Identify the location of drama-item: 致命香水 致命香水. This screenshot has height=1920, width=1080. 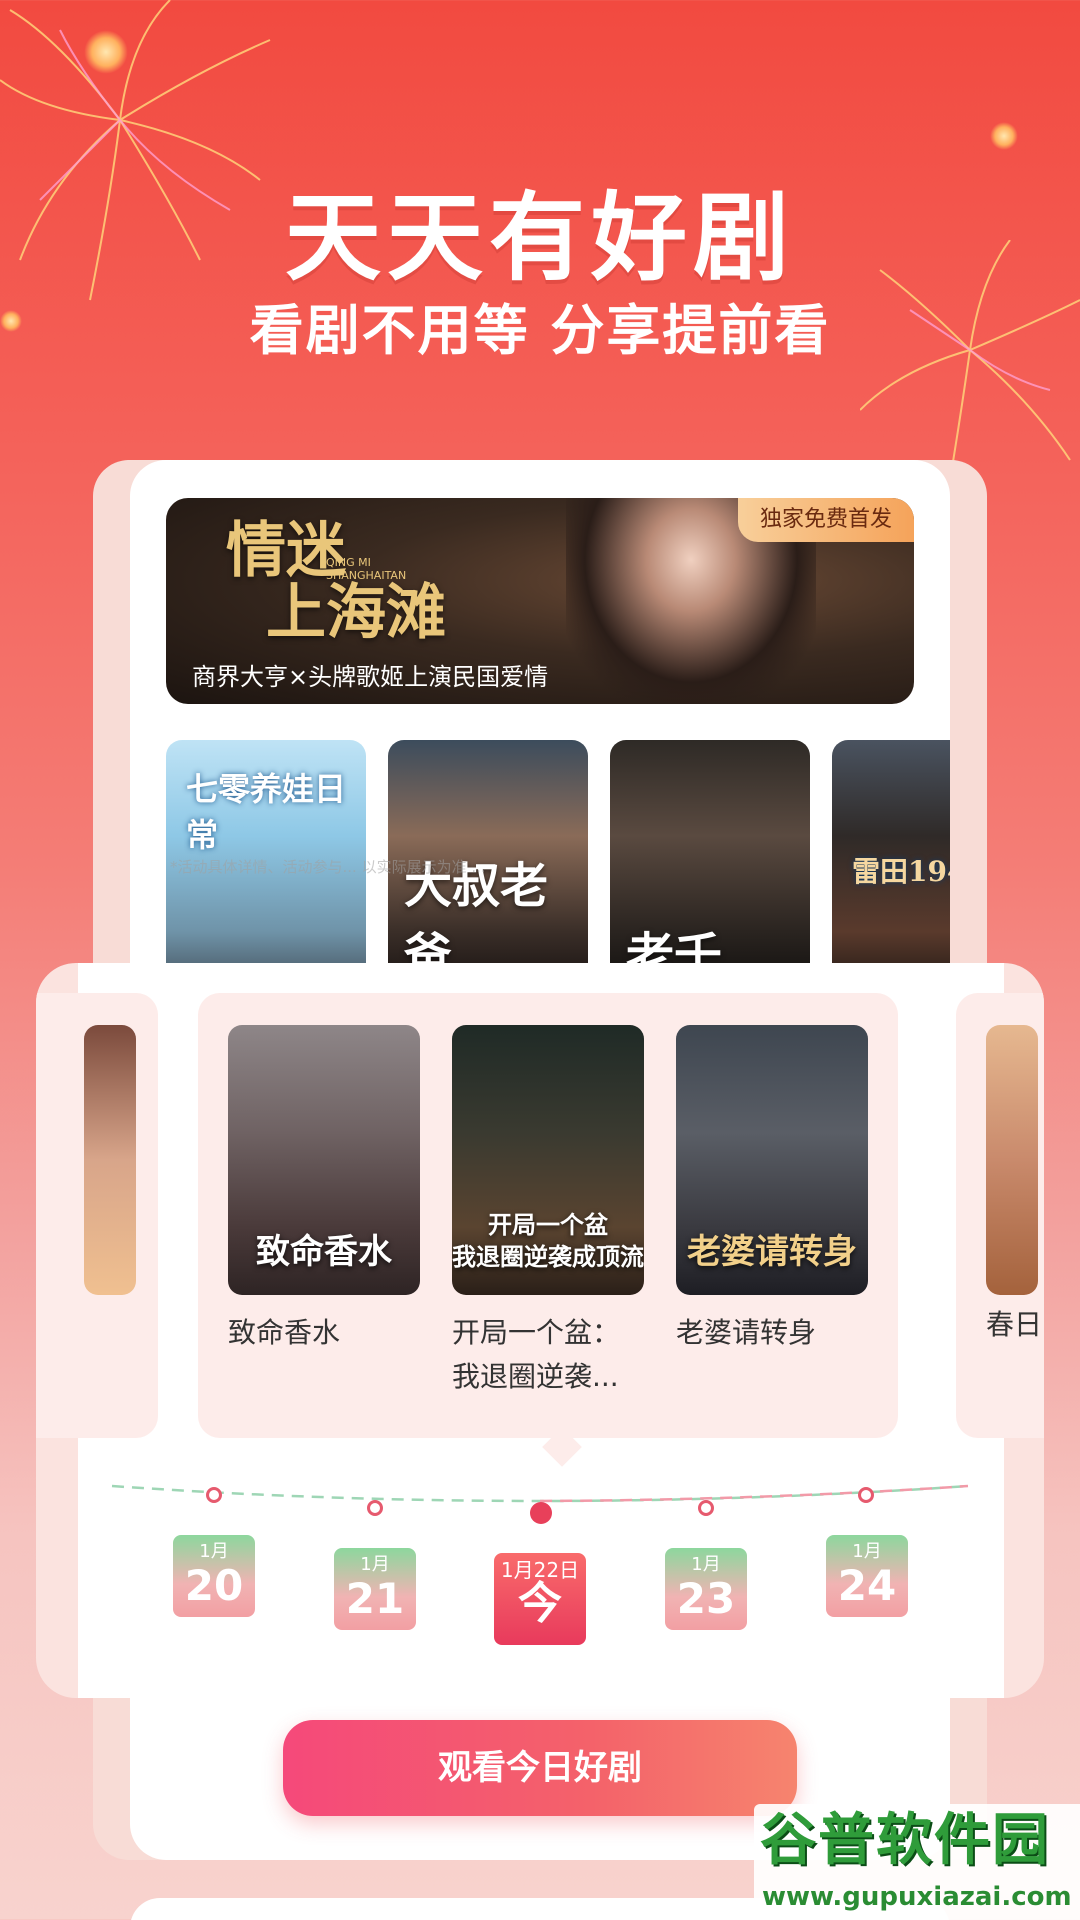
(324, 1190).